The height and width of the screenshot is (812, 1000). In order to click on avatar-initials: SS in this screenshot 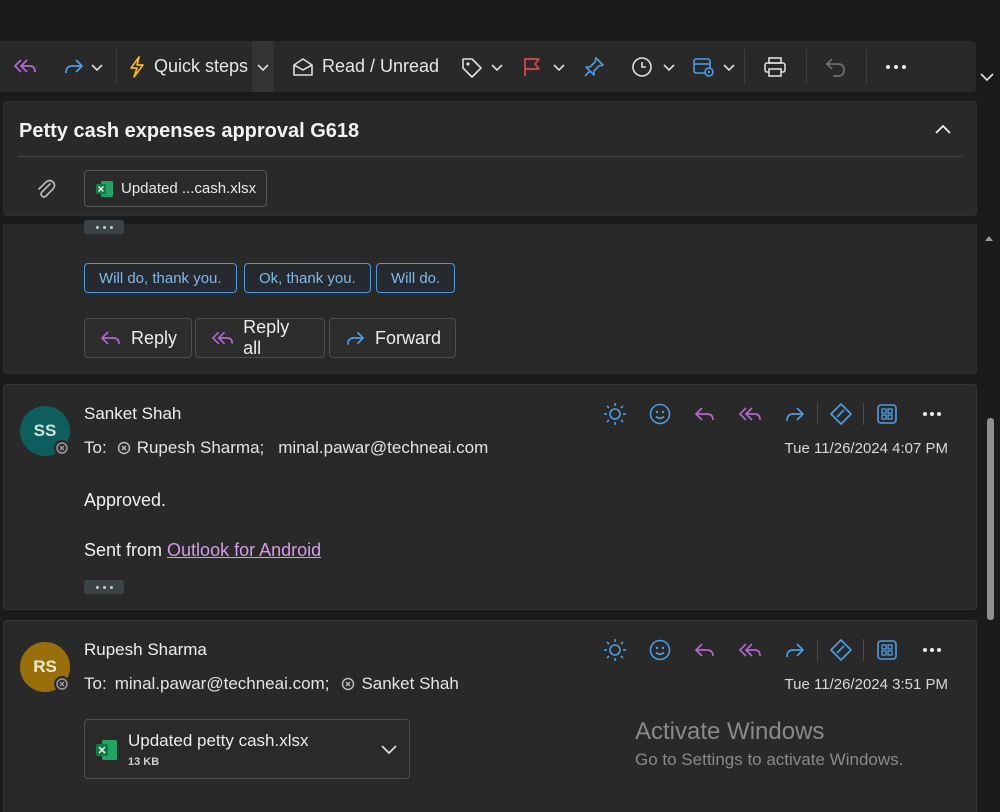, I will do `click(45, 430)`.